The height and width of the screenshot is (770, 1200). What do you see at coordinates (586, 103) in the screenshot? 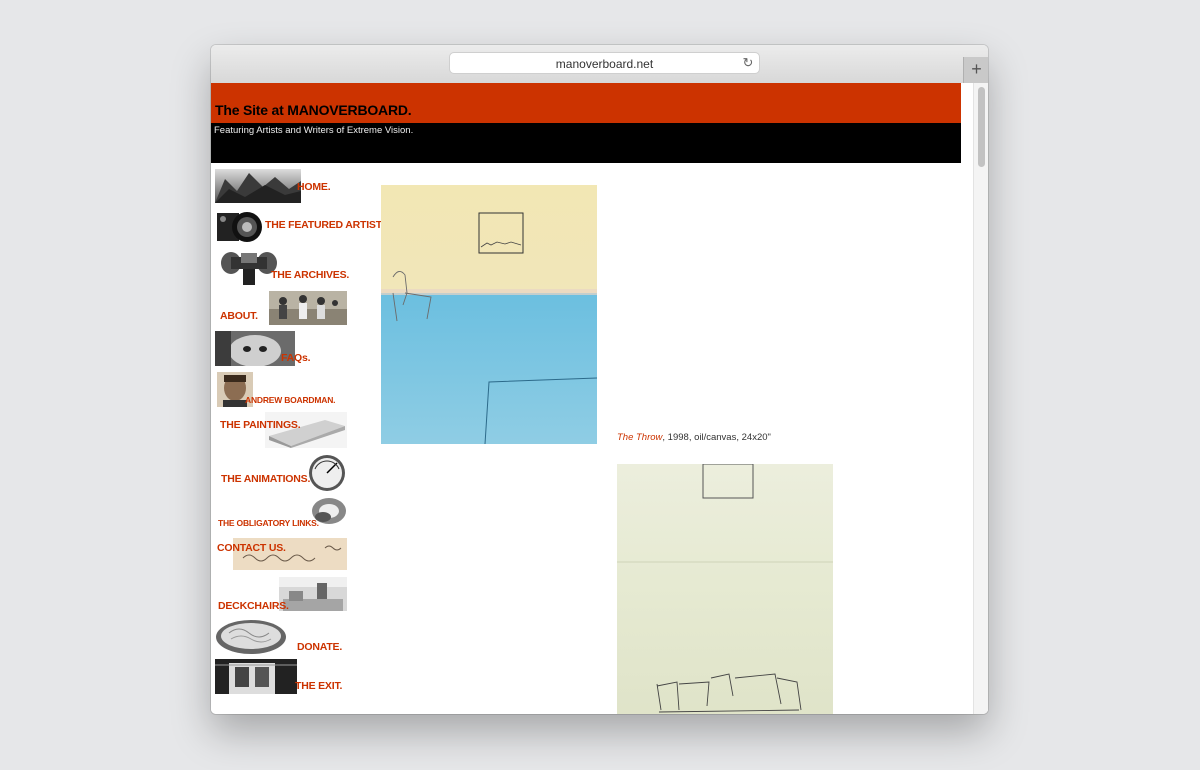
I see `site-header: The Site at MANOVERBOARD.` at bounding box center [586, 103].